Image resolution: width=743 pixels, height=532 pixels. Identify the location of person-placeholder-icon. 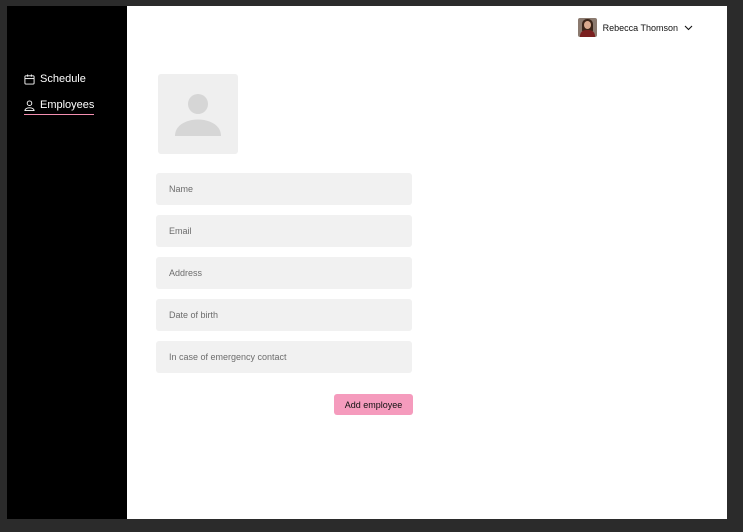
(198, 115).